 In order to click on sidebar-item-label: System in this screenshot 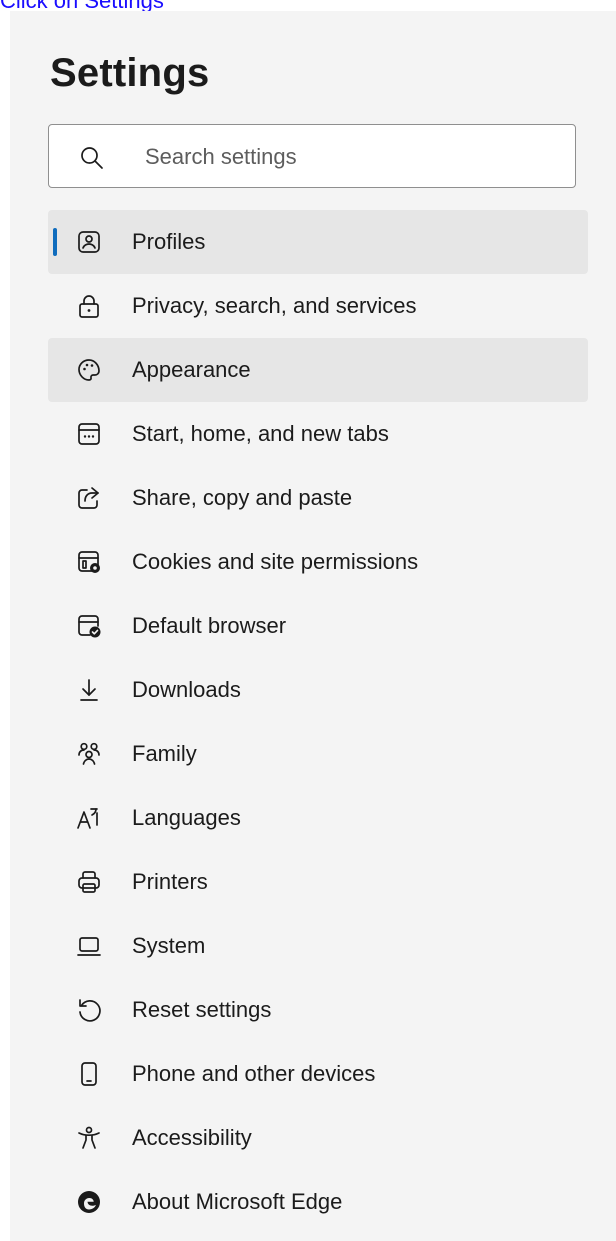, I will do `click(169, 945)`.